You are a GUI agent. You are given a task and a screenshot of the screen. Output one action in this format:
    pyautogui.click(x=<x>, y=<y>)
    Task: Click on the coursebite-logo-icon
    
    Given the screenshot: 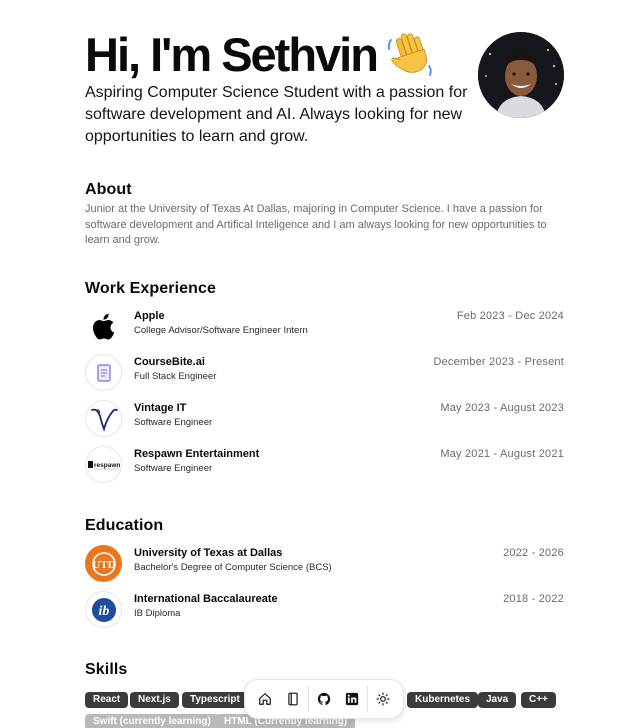 What is the action you would take?
    pyautogui.click(x=103, y=372)
    